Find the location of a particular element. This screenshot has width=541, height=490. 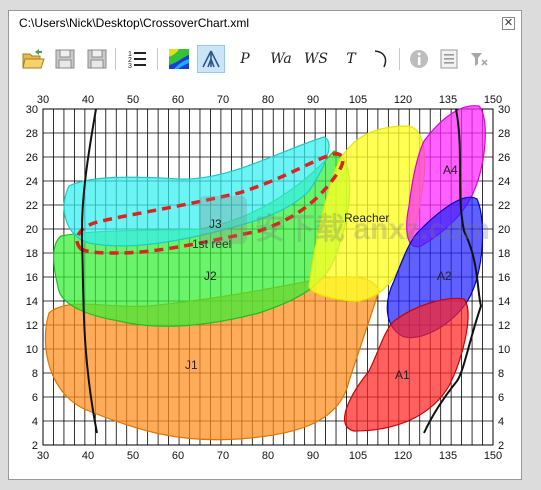

region-label-j2: J2 is located at coordinates (210, 276).